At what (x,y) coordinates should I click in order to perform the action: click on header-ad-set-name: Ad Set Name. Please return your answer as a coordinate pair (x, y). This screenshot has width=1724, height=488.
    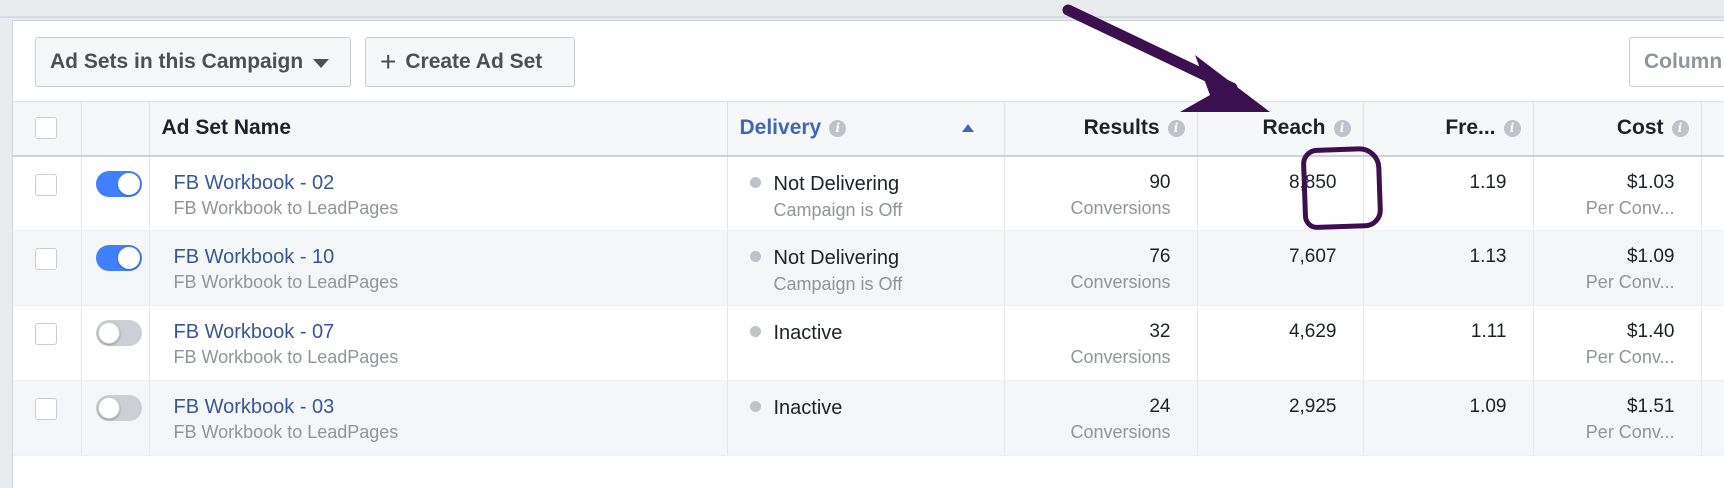
    Looking at the image, I should click on (438, 129).